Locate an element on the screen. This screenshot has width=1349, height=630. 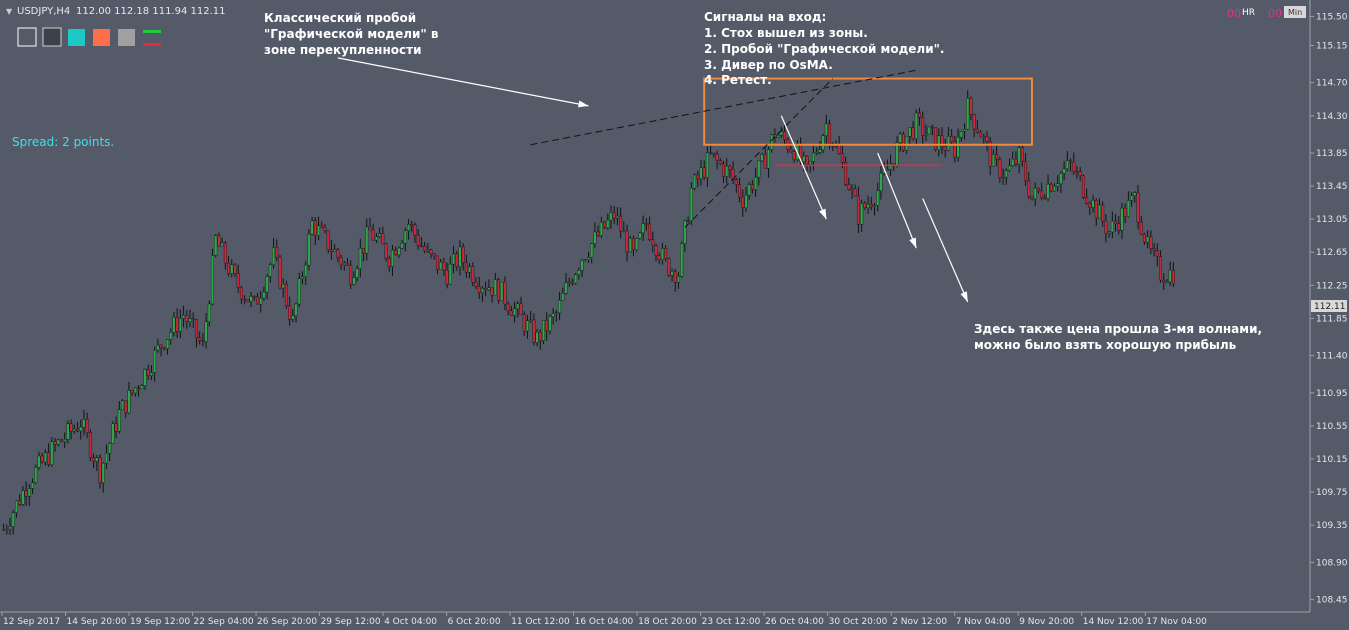
color-swatch-orange is located at coordinates (101, 37).